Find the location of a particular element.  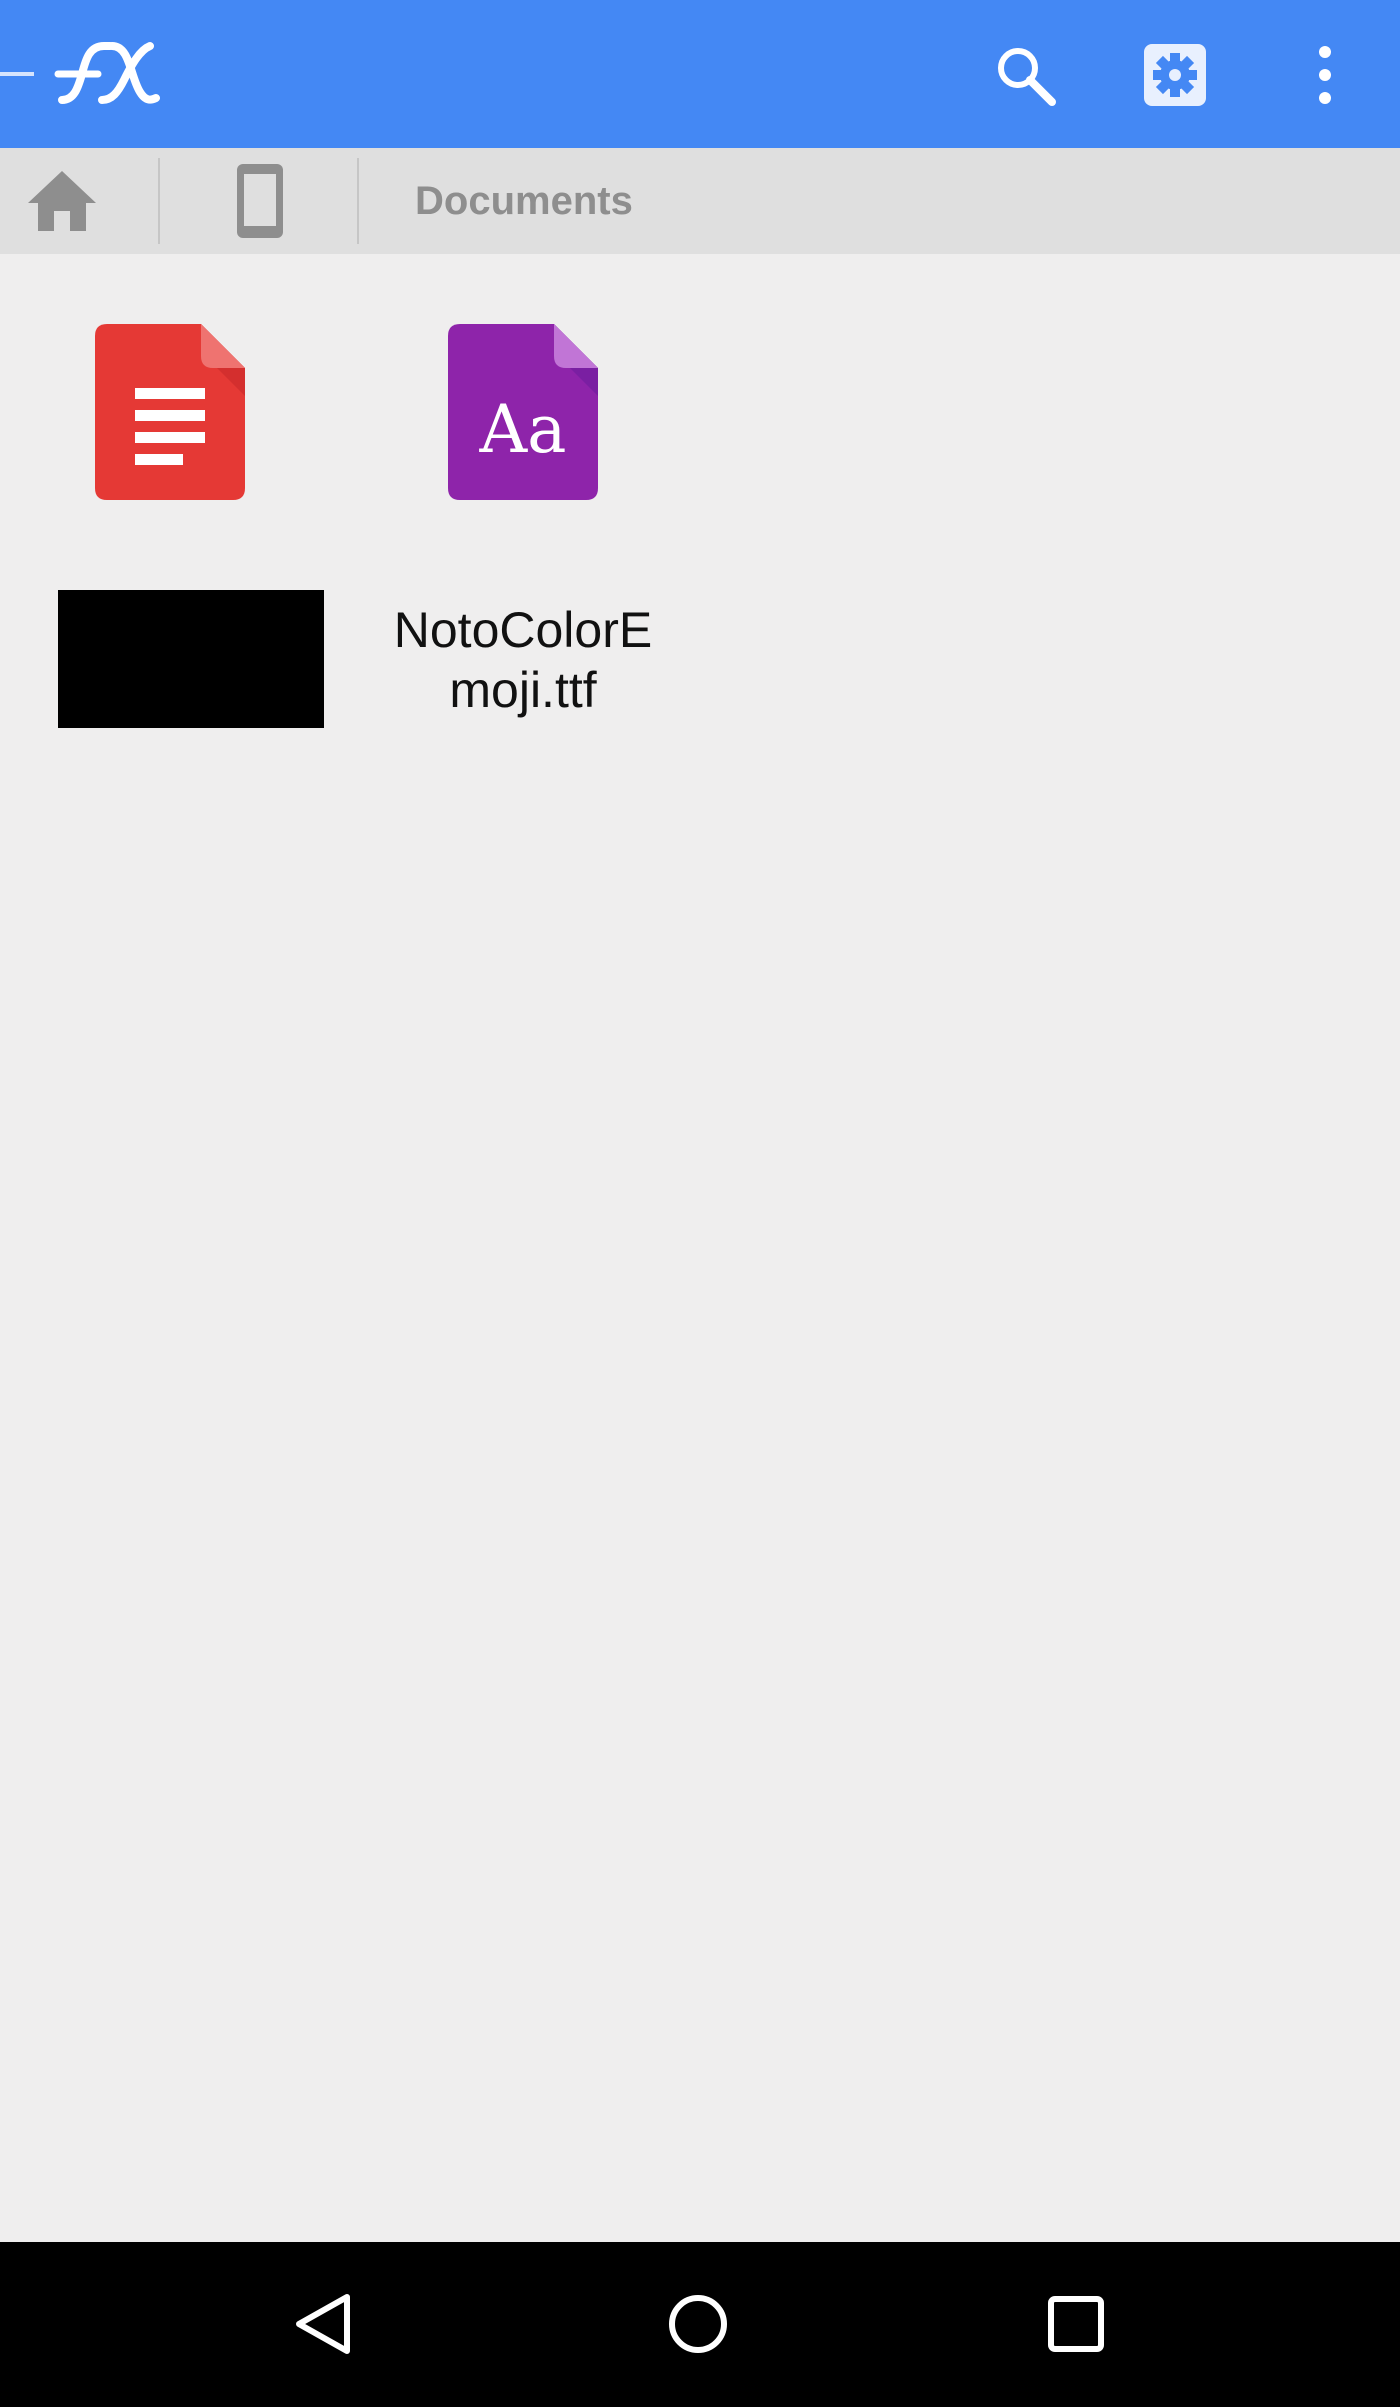

phone-icon is located at coordinates (260, 201).